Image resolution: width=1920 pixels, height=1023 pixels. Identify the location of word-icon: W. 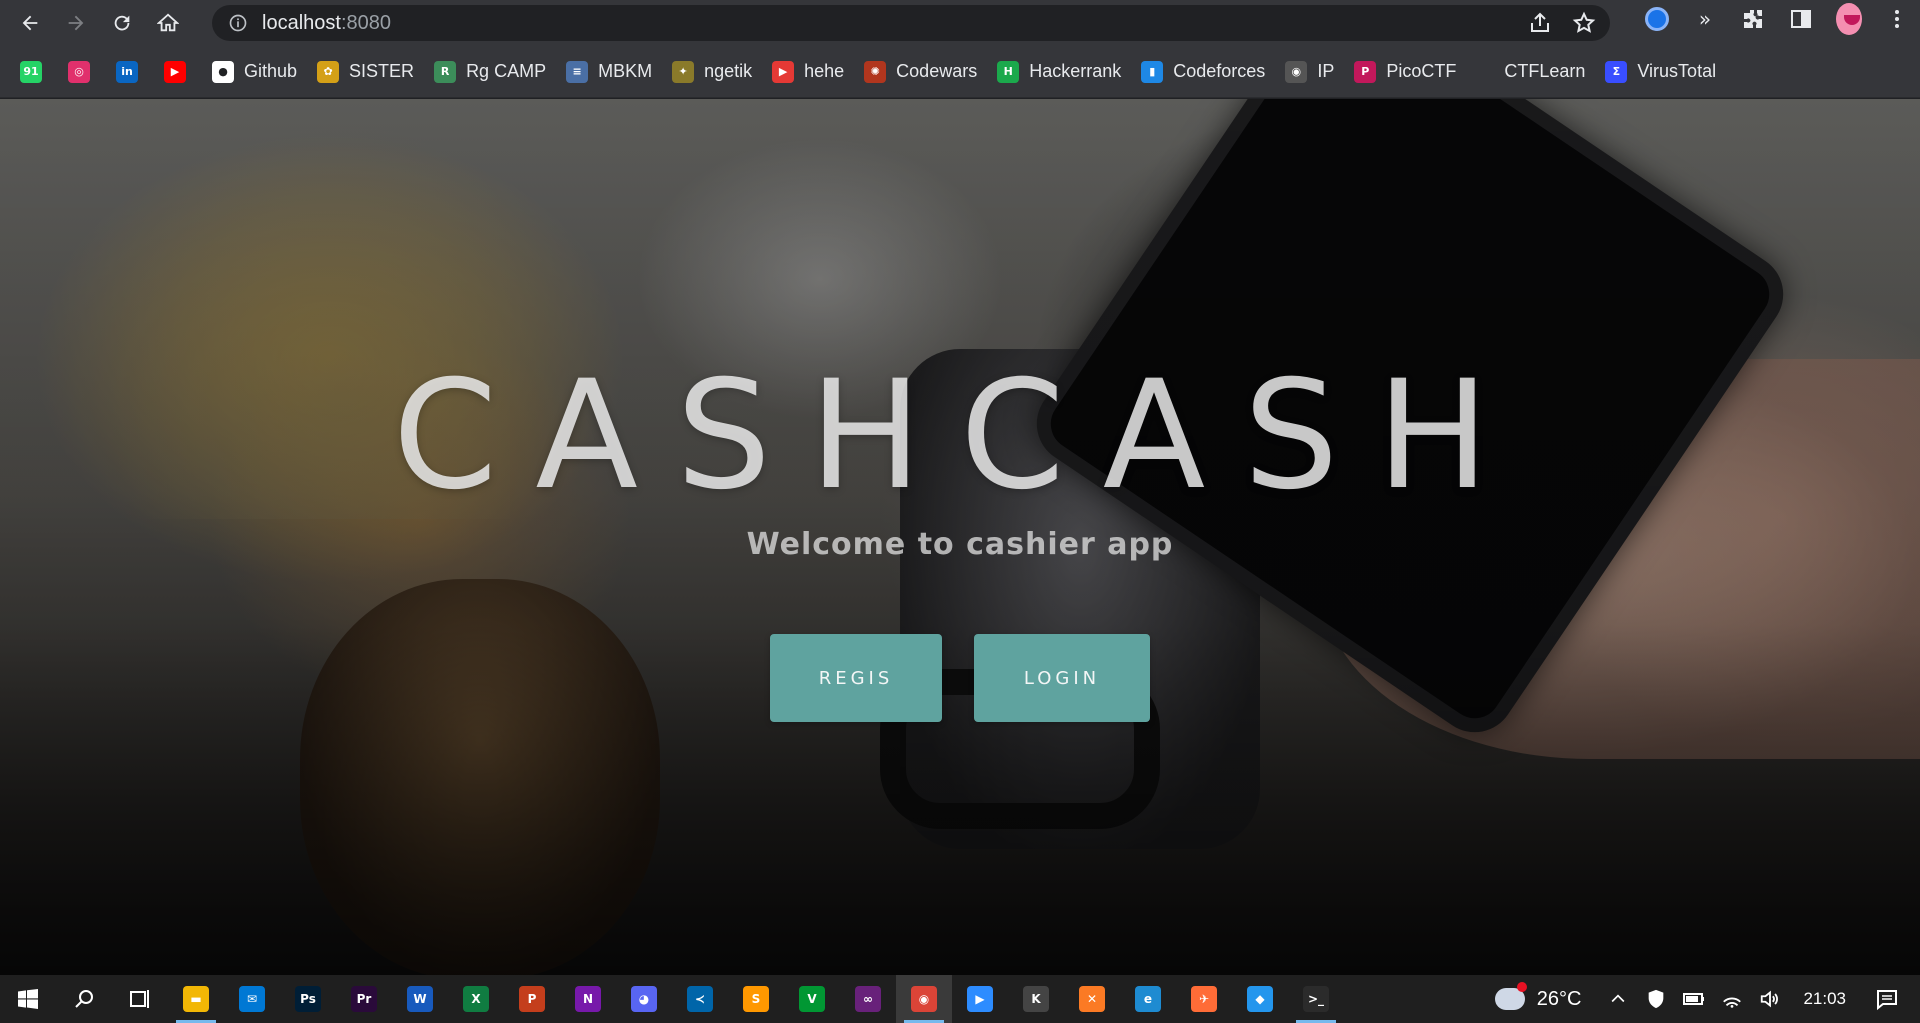
(420, 999).